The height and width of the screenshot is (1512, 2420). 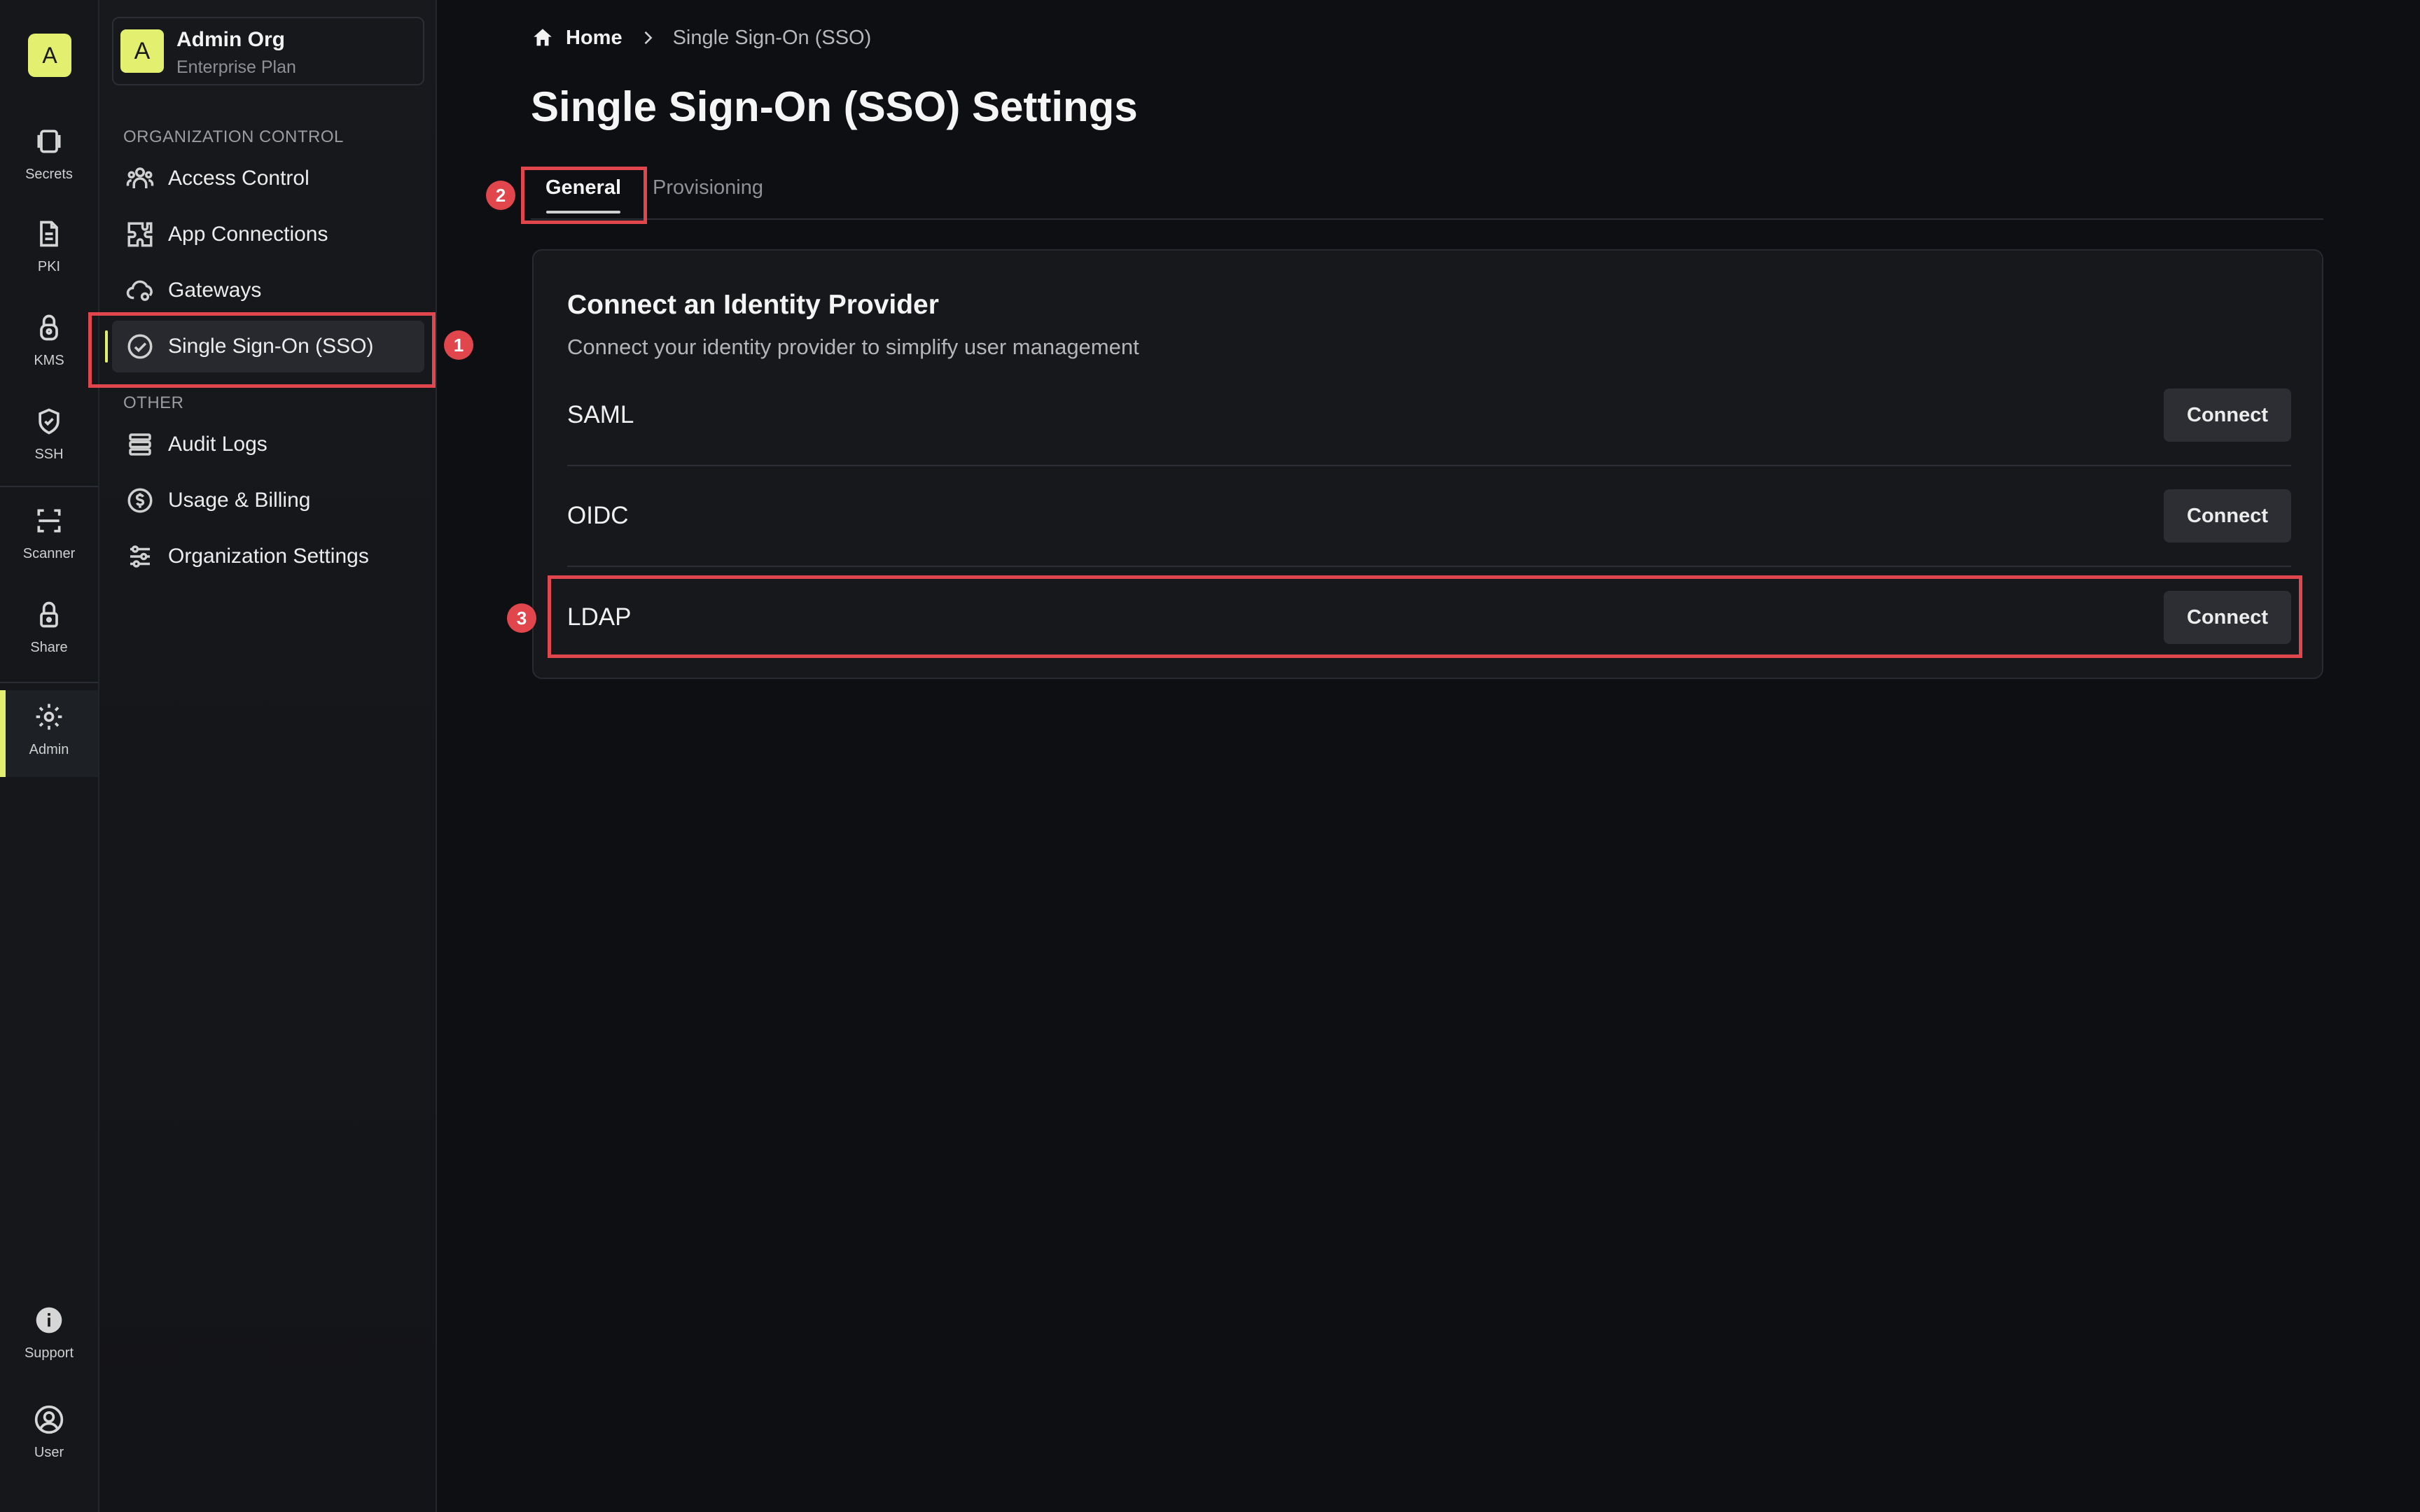 I want to click on sidebar-item-organization-settings: Organization Settings, so click(x=268, y=556).